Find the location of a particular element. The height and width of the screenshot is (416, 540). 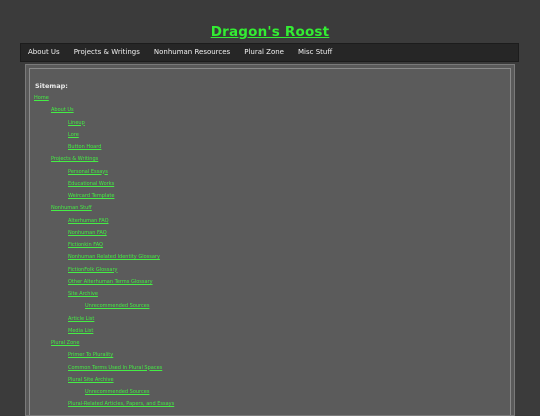

site-header: Dragon's Roost is located at coordinates (270, 30).